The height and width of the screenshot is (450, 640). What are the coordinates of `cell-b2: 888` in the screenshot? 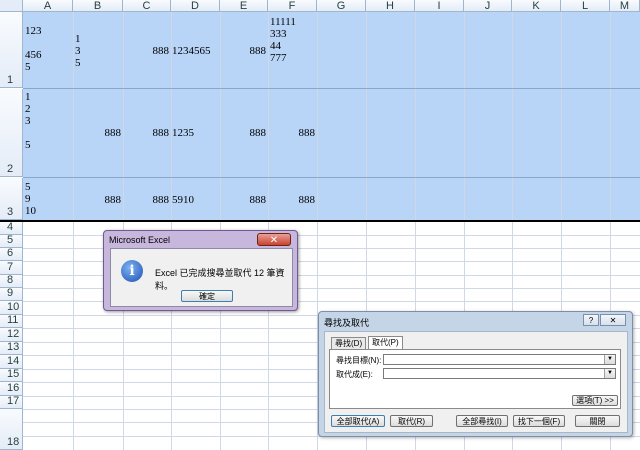 It's located at (97, 133).